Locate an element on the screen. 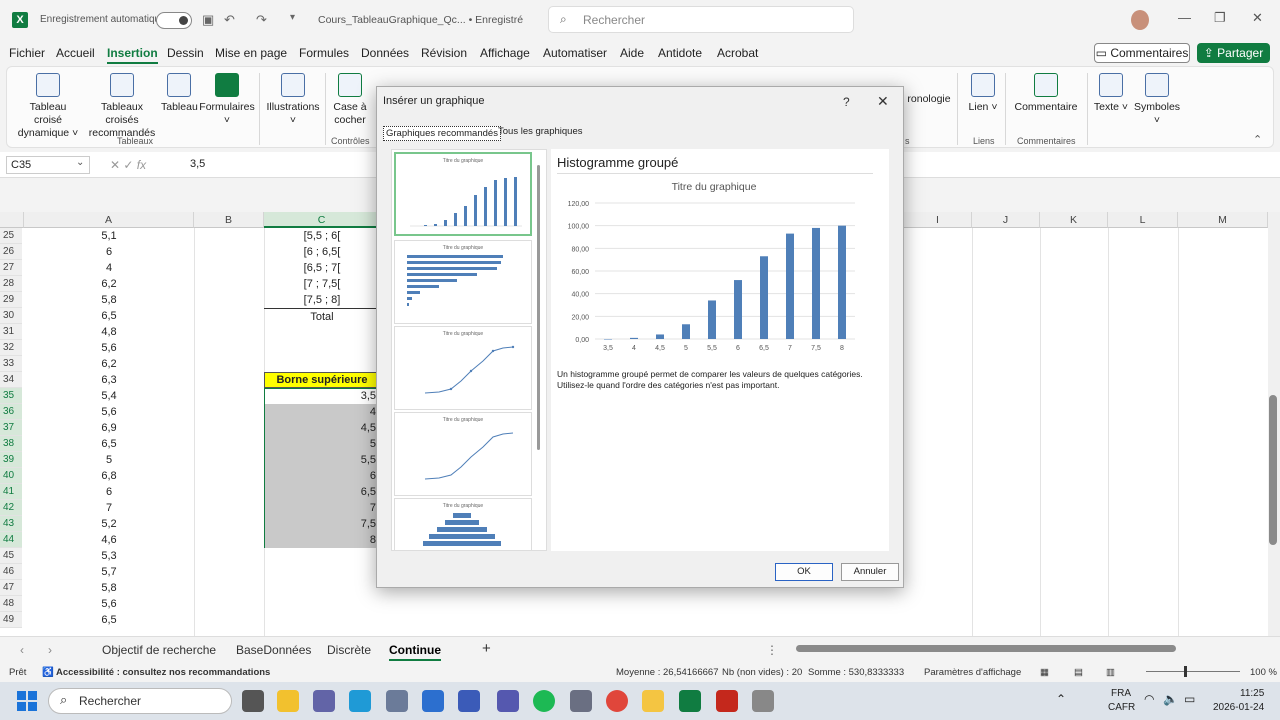  row-header: 34 is located at coordinates (11, 380).